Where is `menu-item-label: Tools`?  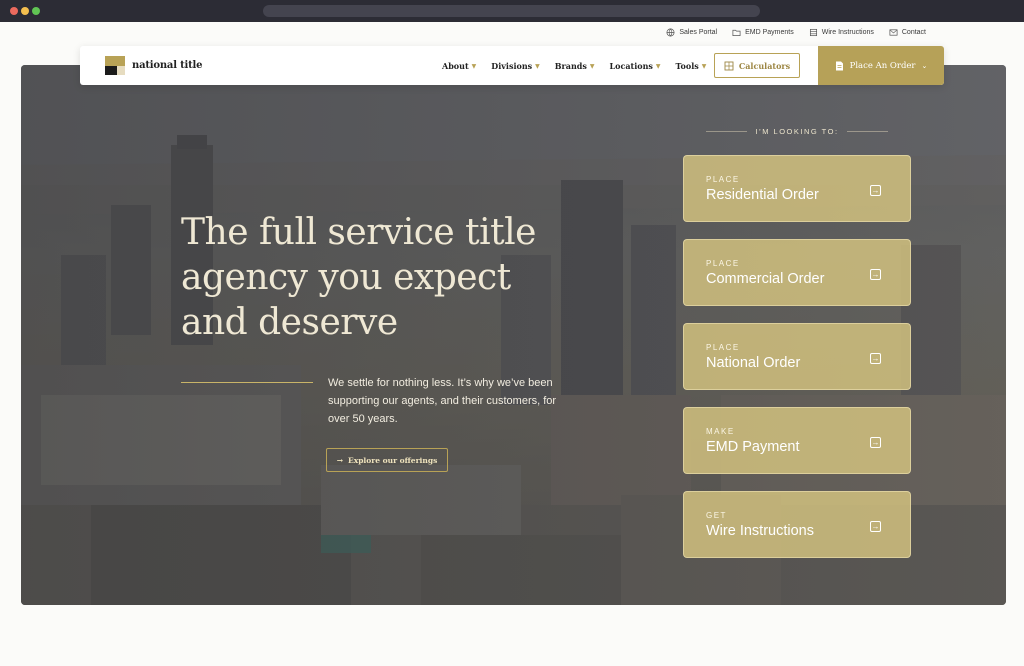 menu-item-label: Tools is located at coordinates (687, 66).